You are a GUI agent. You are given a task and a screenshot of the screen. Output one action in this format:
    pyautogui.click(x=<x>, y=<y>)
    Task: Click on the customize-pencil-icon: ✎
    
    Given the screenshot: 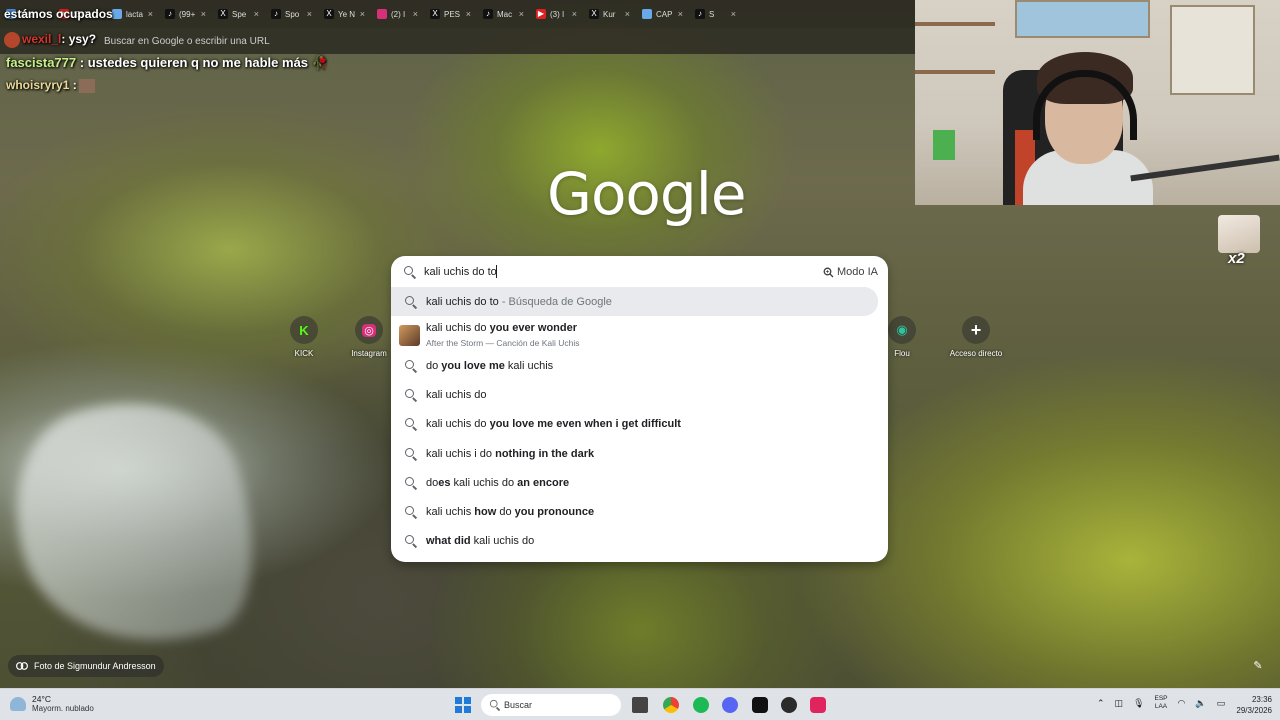 What is the action you would take?
    pyautogui.click(x=1258, y=666)
    